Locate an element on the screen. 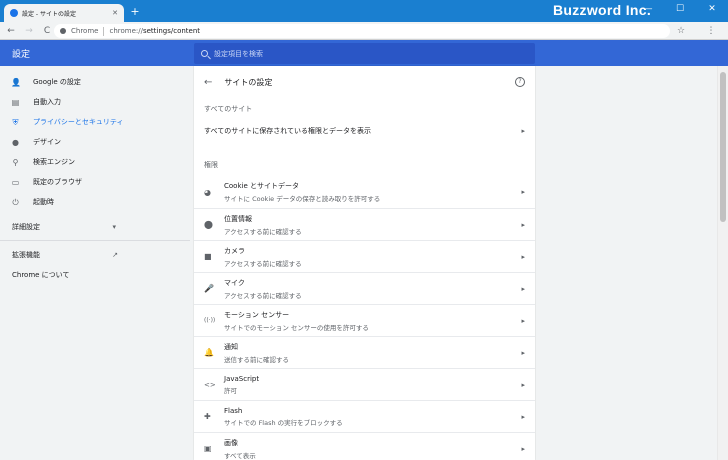 The width and height of the screenshot is (728, 460). omnibox-divider is located at coordinates (104, 31).